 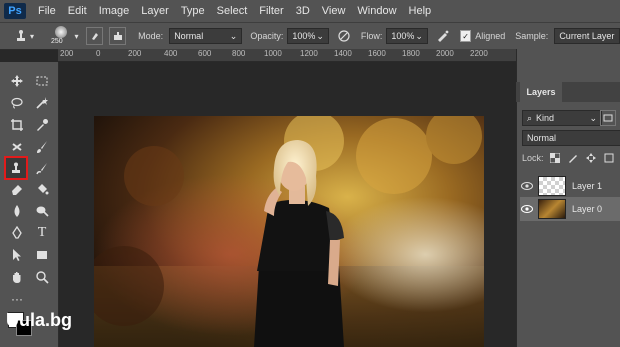 What do you see at coordinates (304, 36) in the screenshot?
I see `opacity-value: 100%` at bounding box center [304, 36].